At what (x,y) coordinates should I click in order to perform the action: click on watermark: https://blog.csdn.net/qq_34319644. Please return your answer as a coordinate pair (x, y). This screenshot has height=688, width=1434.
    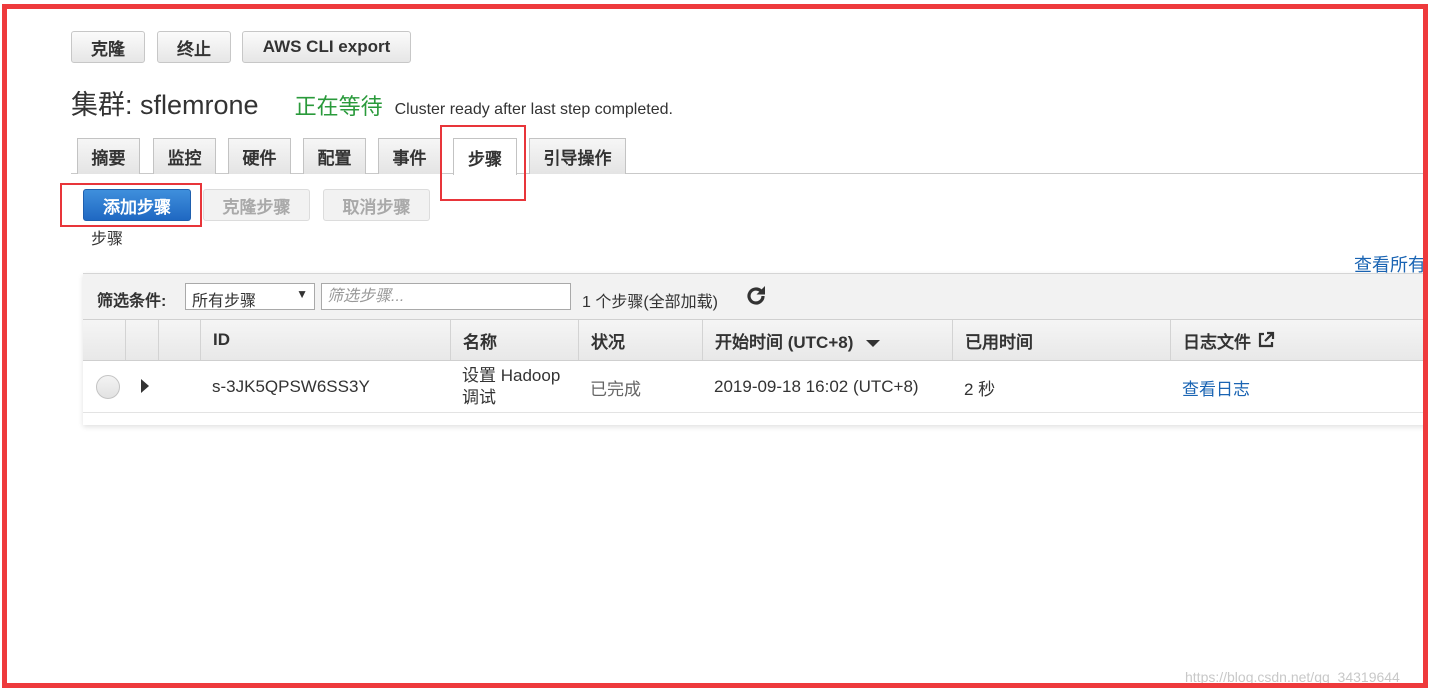
    Looking at the image, I should click on (1292, 677).